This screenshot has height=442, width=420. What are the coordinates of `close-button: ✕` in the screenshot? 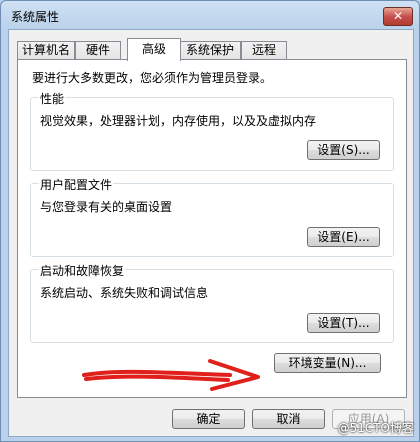 It's located at (398, 16).